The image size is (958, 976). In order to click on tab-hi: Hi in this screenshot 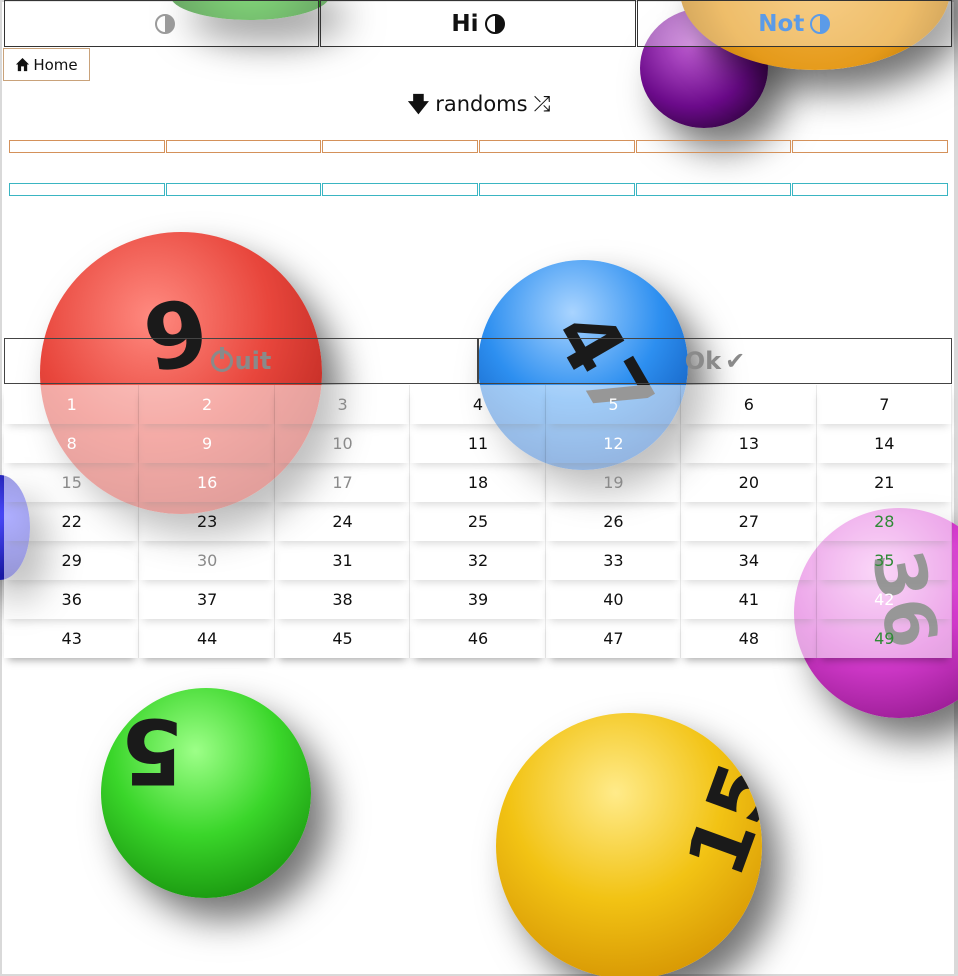, I will do `click(478, 23)`.